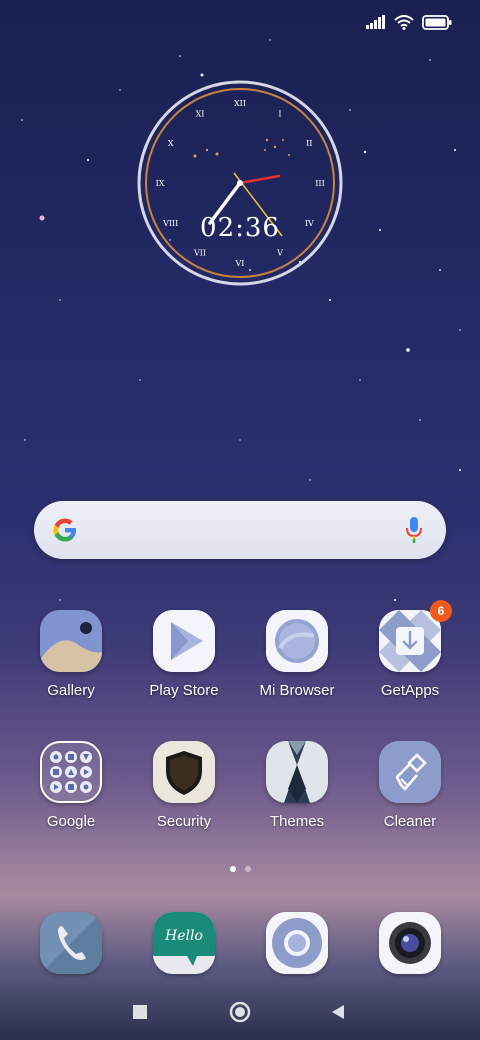  I want to click on clock-numeral: XII, so click(240, 103).